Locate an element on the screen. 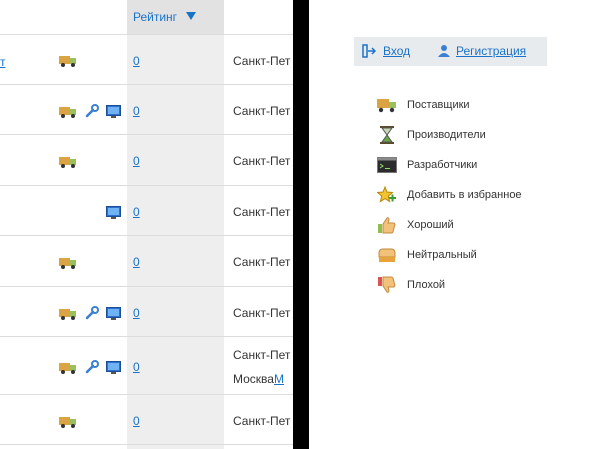 This screenshot has width=592, height=449. rating-header-label: Рейтинг is located at coordinates (155, 17).